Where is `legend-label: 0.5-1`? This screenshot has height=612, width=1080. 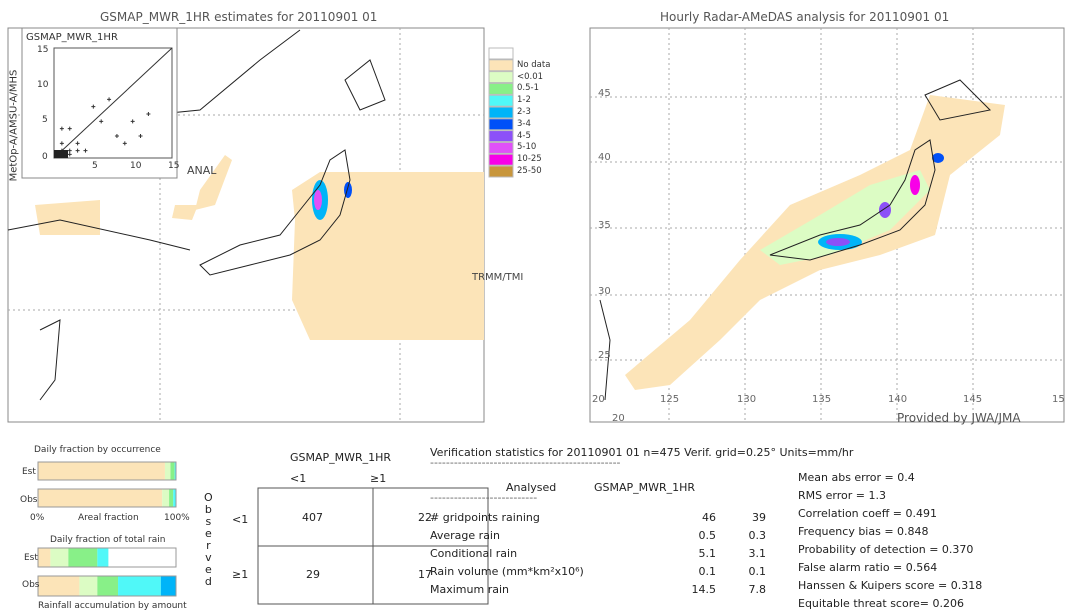 legend-label: 0.5-1 is located at coordinates (528, 88).